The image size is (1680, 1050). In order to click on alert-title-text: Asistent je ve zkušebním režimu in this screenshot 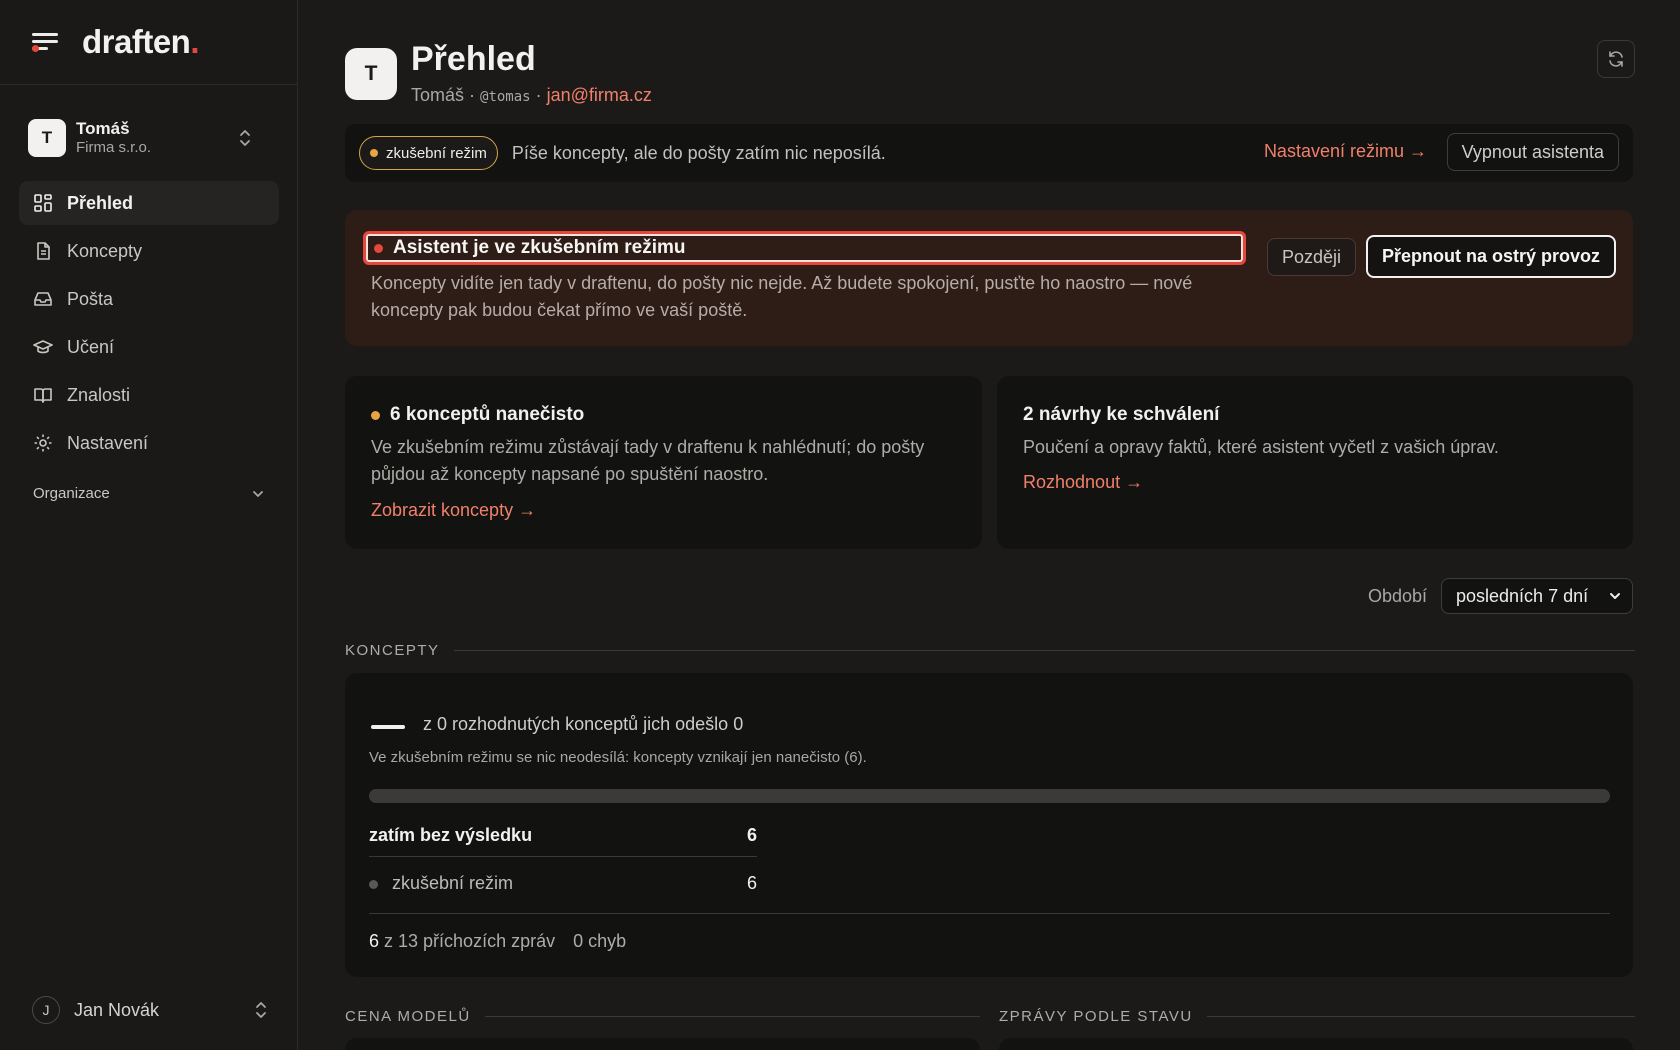, I will do `click(539, 247)`.